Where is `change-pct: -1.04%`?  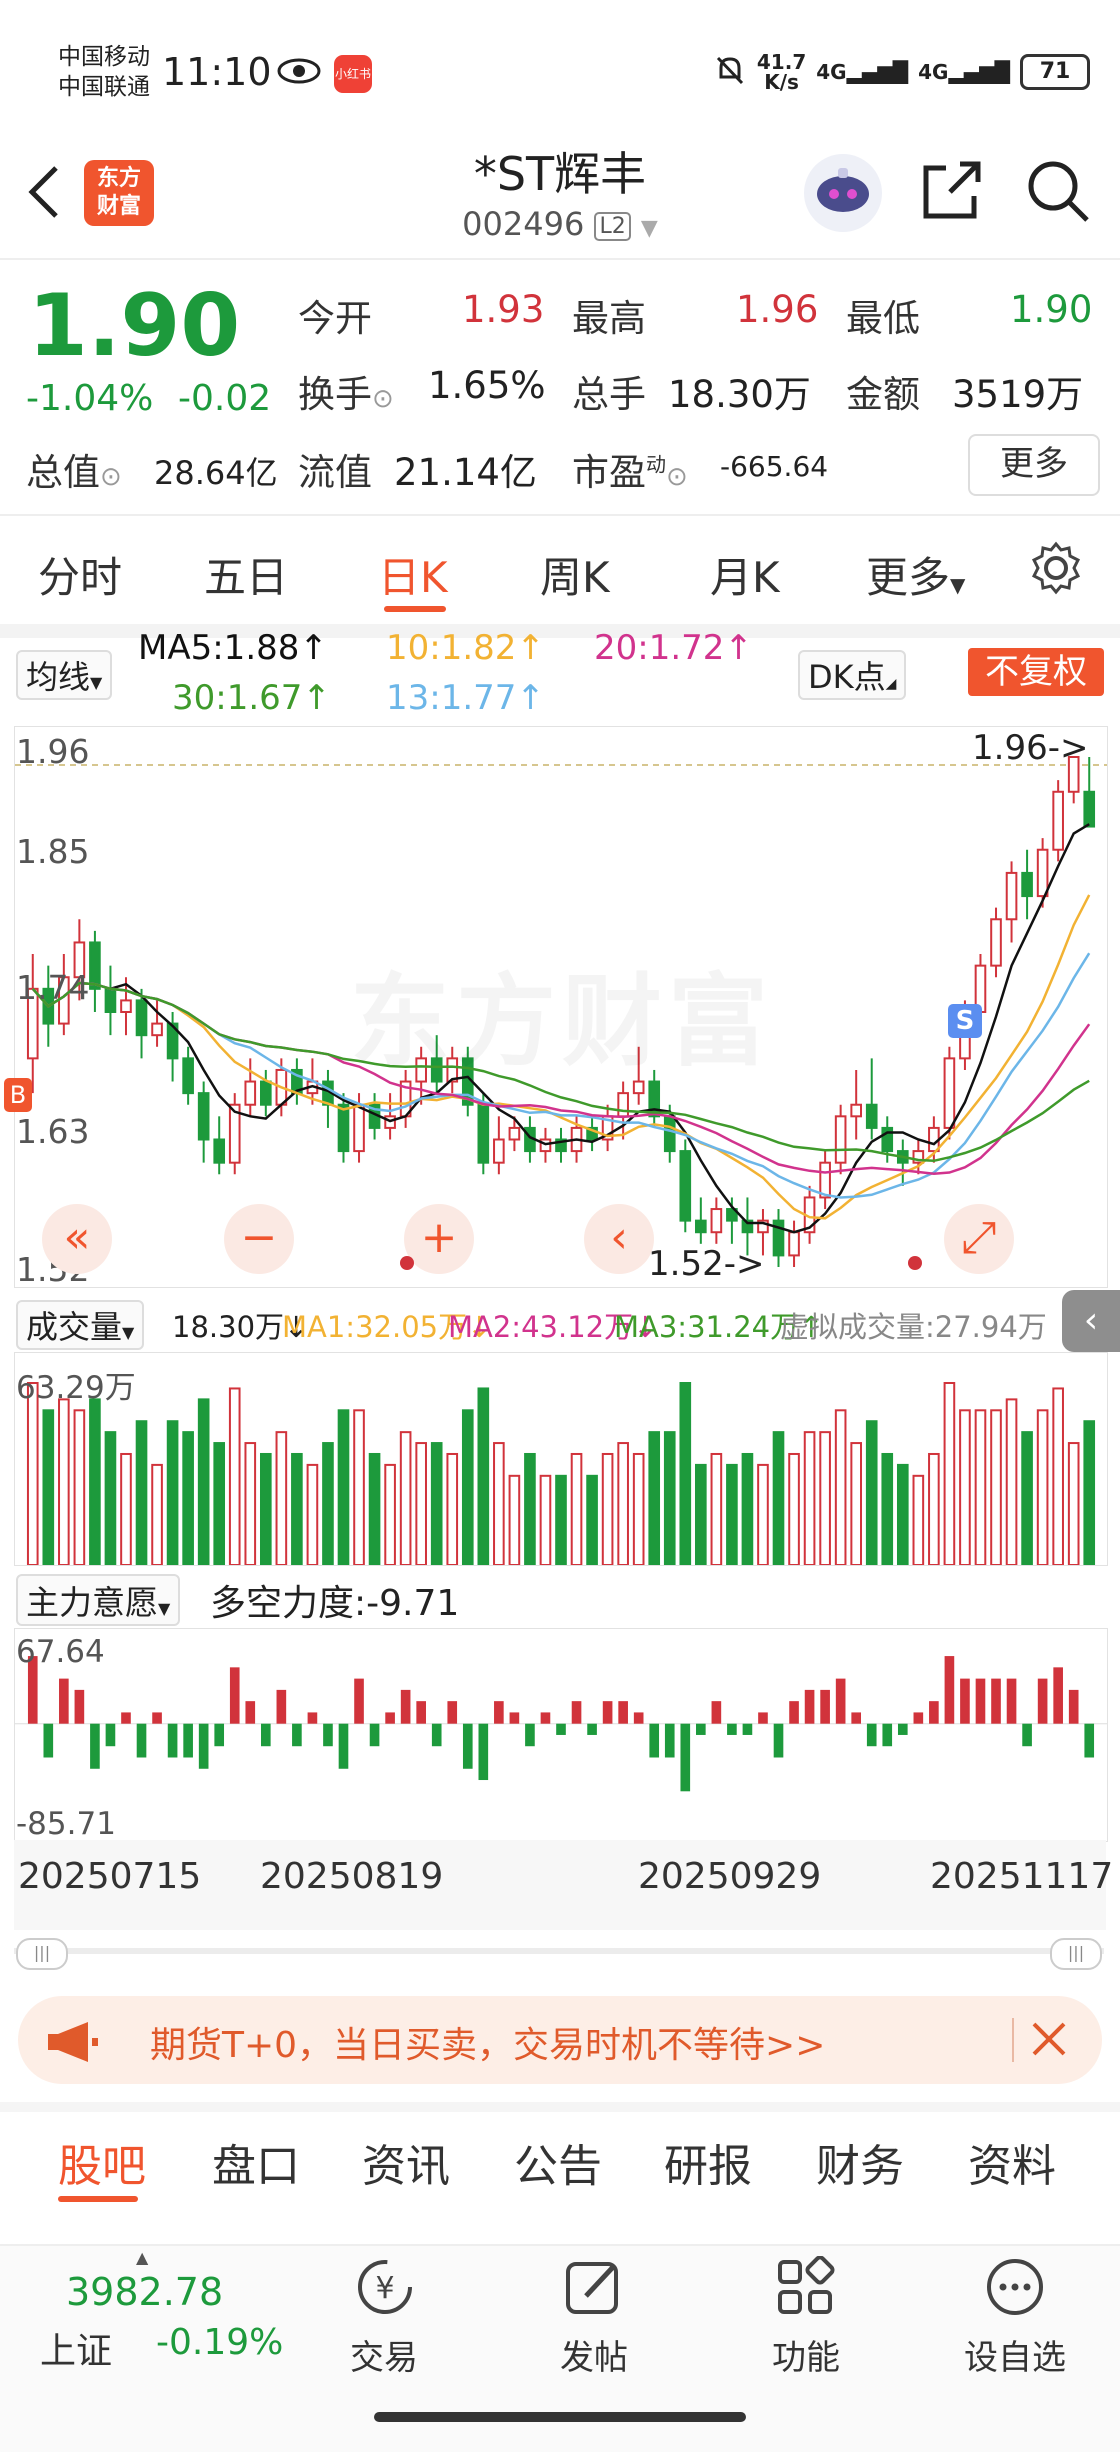 change-pct: -1.04% is located at coordinates (90, 398).